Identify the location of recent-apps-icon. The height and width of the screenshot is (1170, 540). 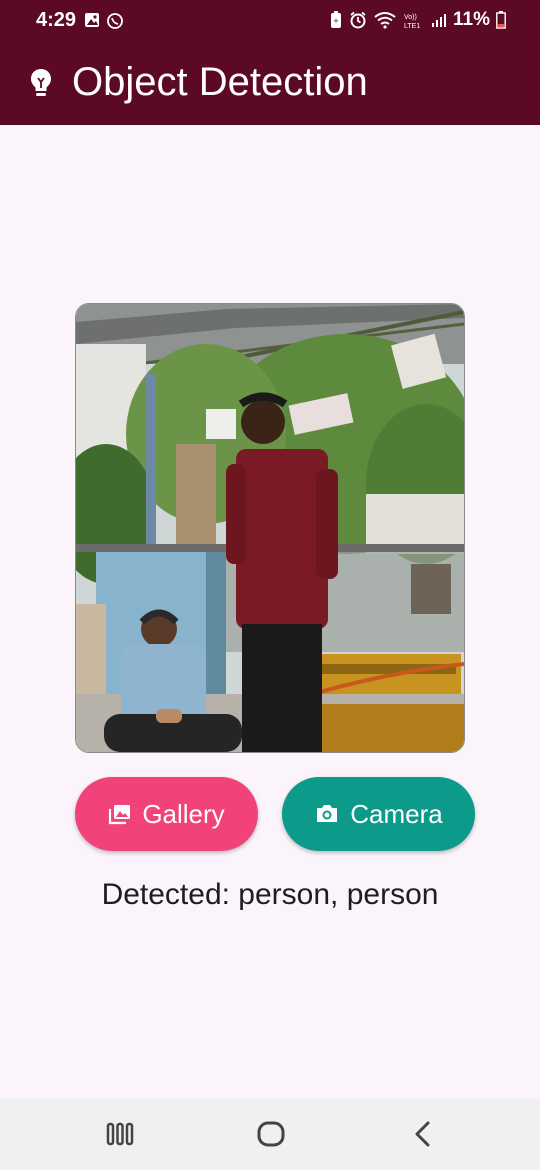
(120, 1134).